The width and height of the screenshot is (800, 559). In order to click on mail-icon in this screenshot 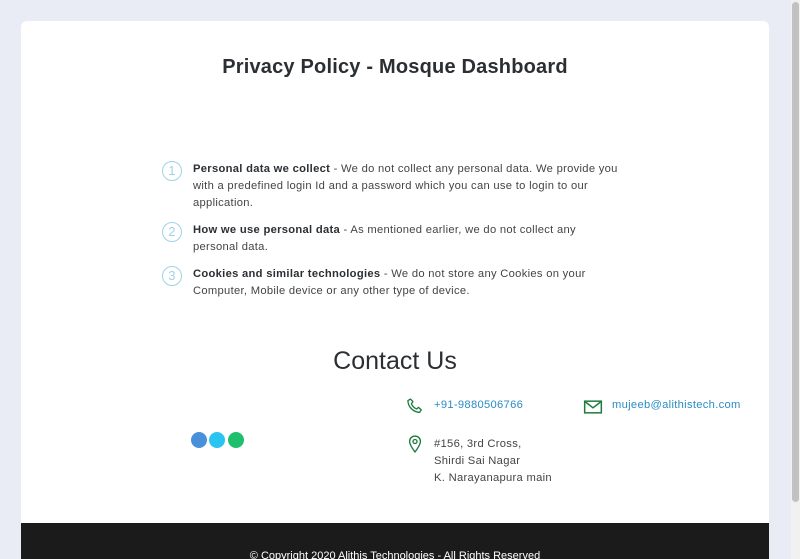, I will do `click(593, 407)`.